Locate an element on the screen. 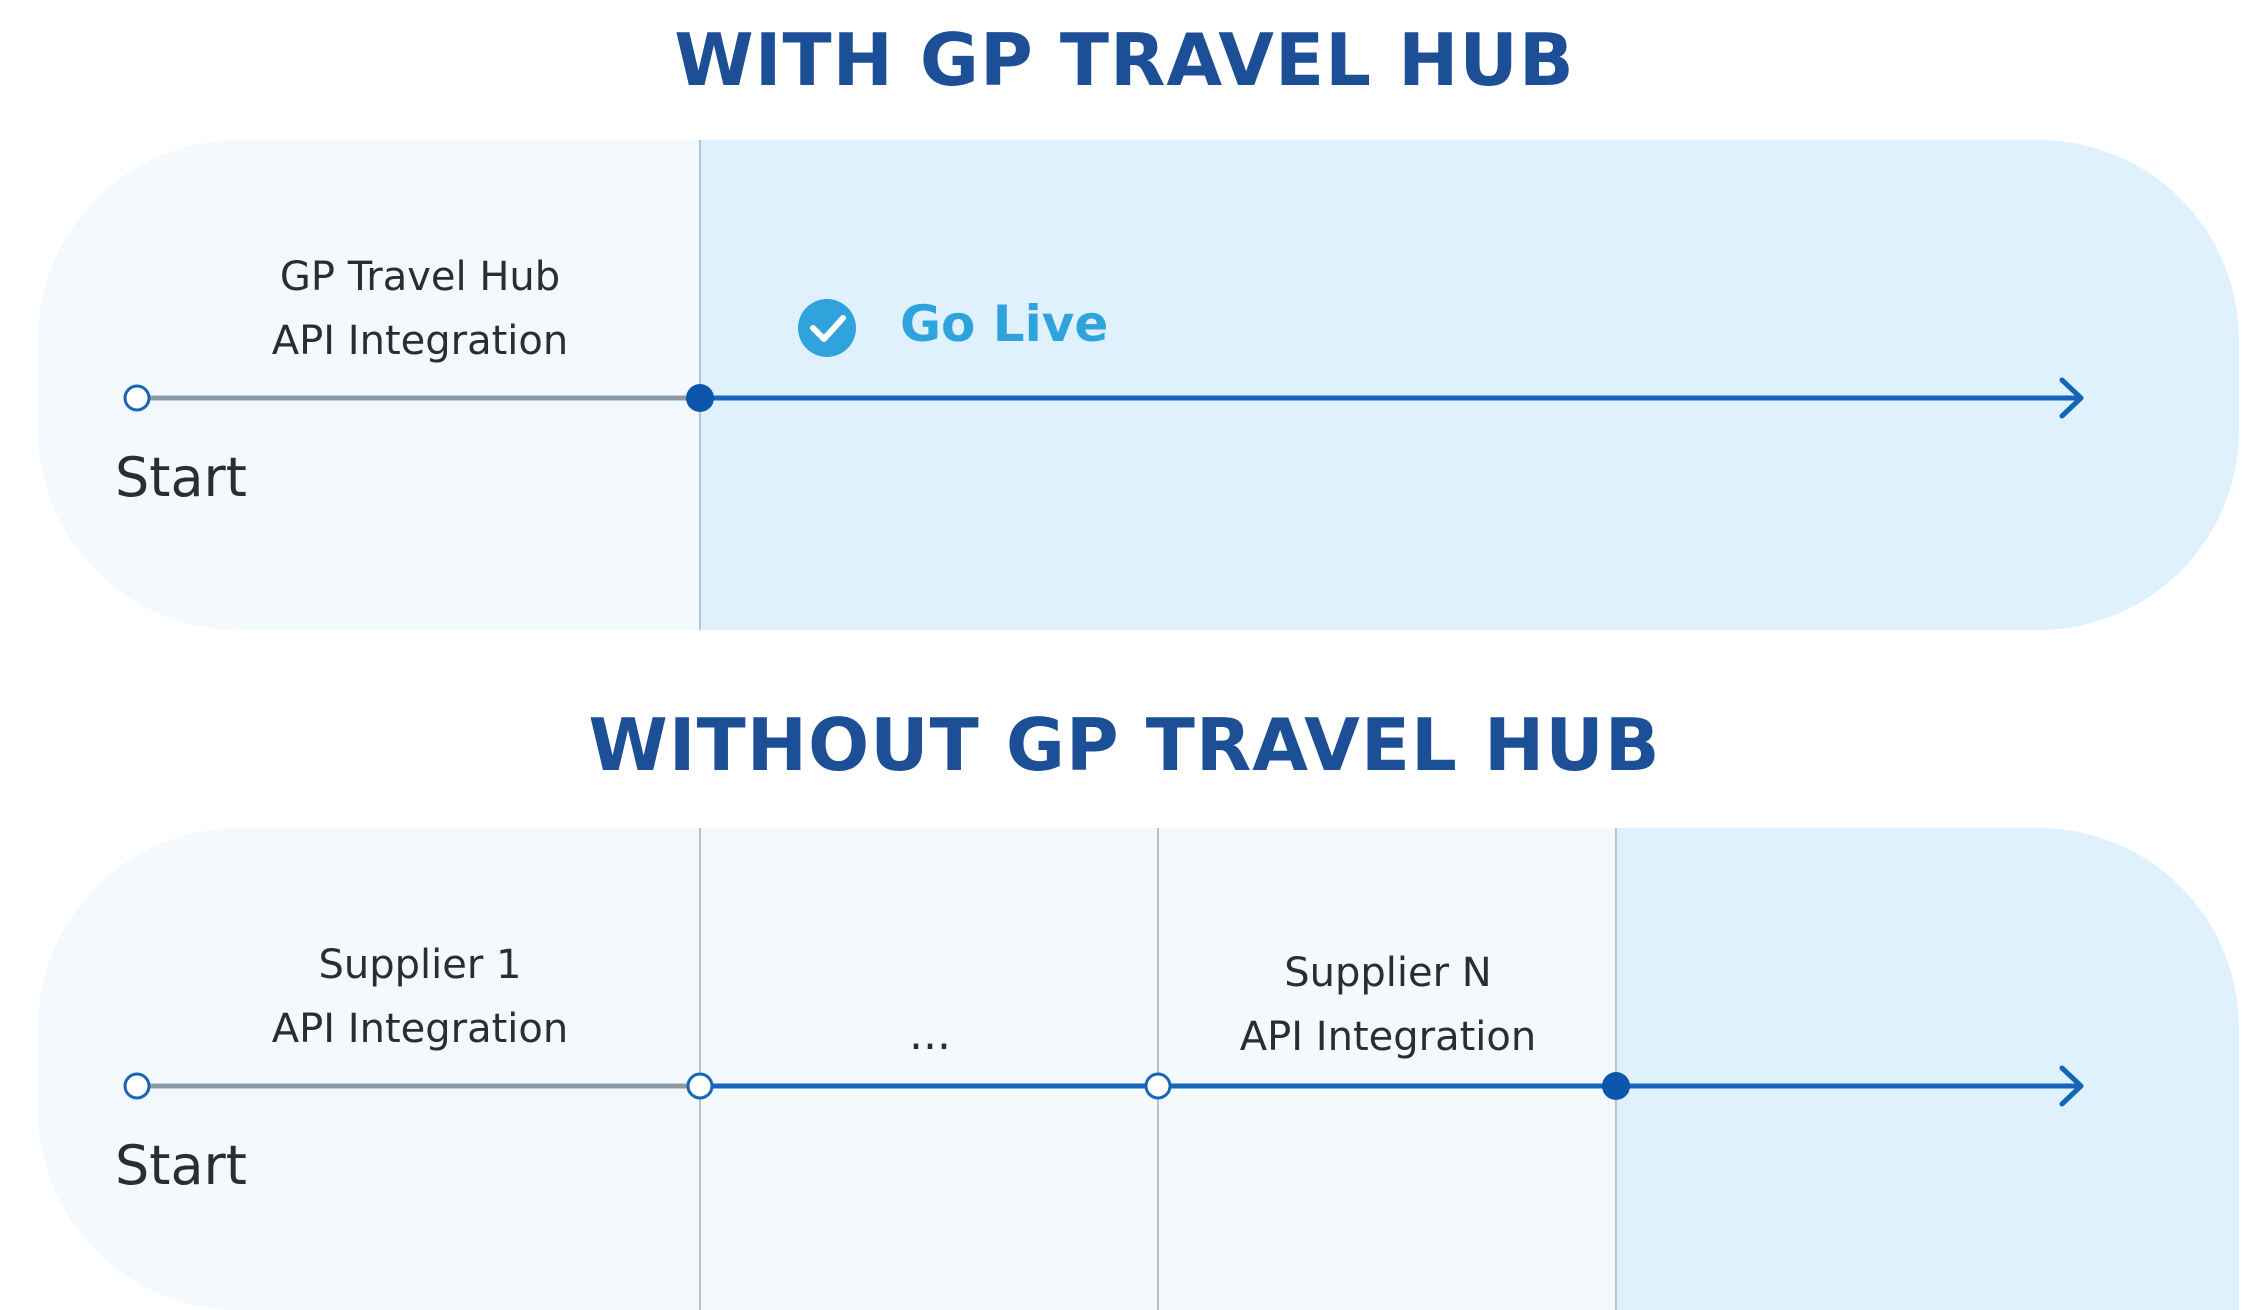 The width and height of the screenshot is (2249, 1310). supplier-1-node is located at coordinates (700, 1086).